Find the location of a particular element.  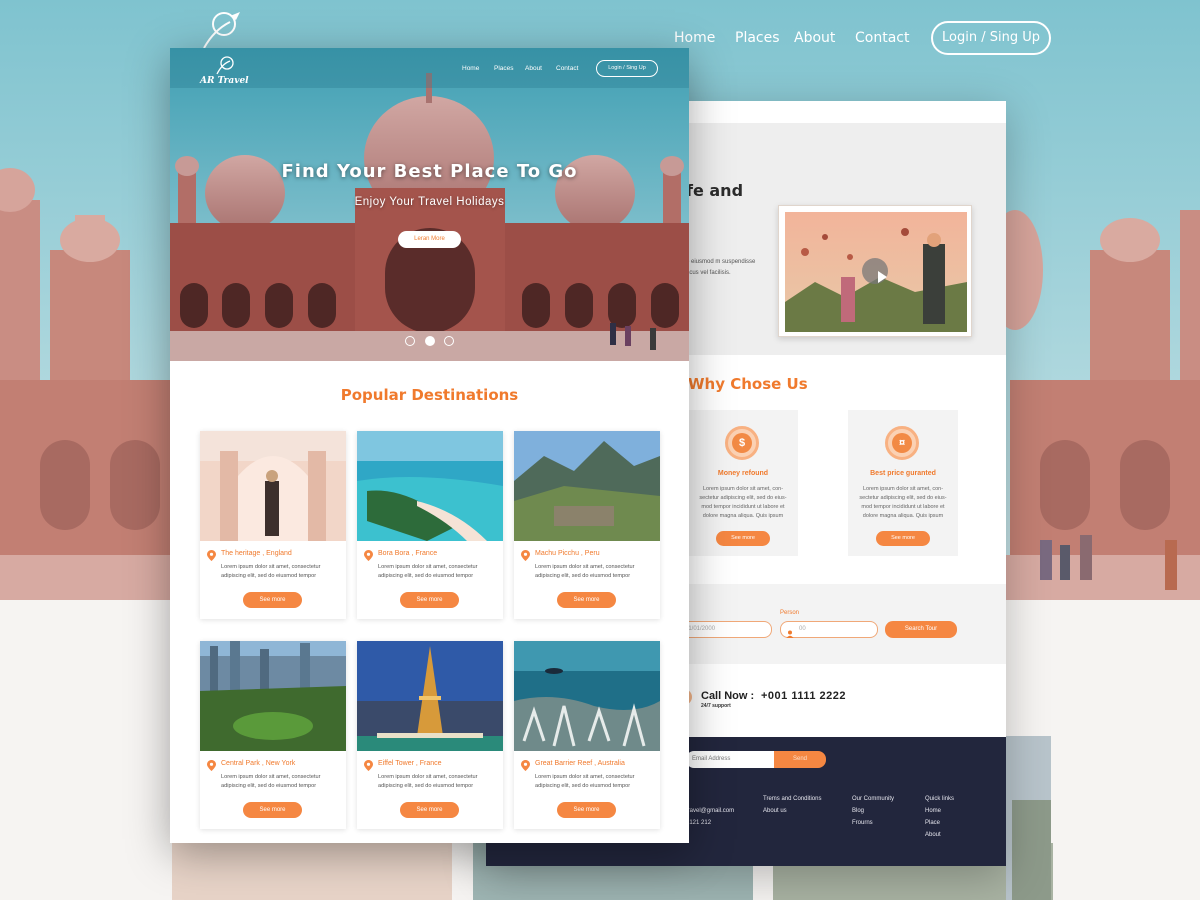

feature-title: Best price guranted is located at coordinates (903, 473).